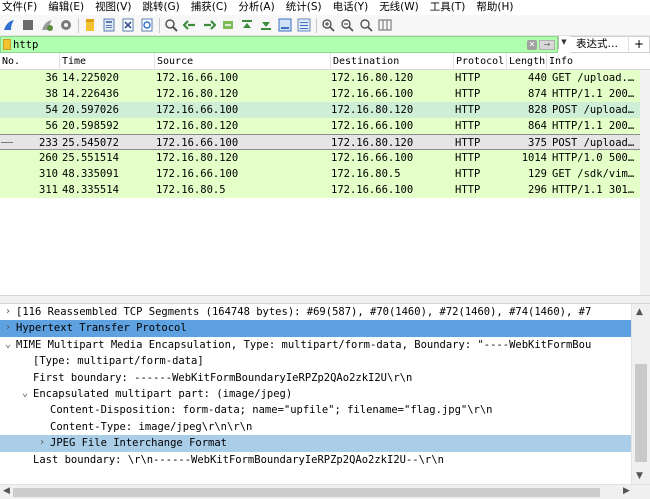 Image resolution: width=650 pixels, height=499 pixels. Describe the element at coordinates (9, 25) in the screenshot. I see `shark-fin-start-icon` at that location.